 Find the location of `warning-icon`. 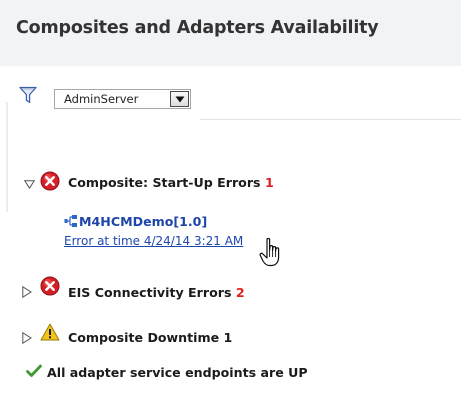

warning-icon is located at coordinates (50, 332).